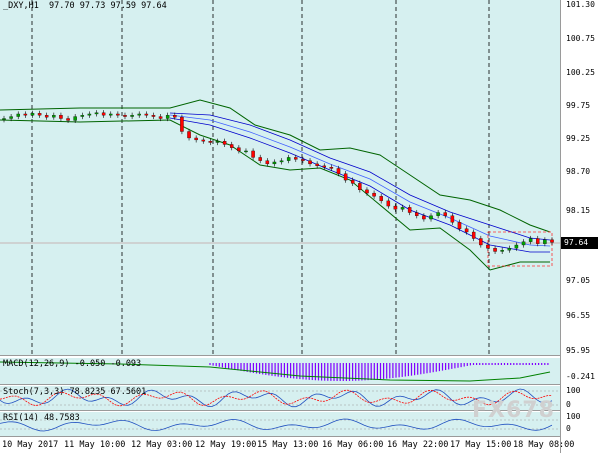 Image resolution: width=599 pixels, height=453 pixels. I want to click on price-tick: 101.30, so click(580, 4).